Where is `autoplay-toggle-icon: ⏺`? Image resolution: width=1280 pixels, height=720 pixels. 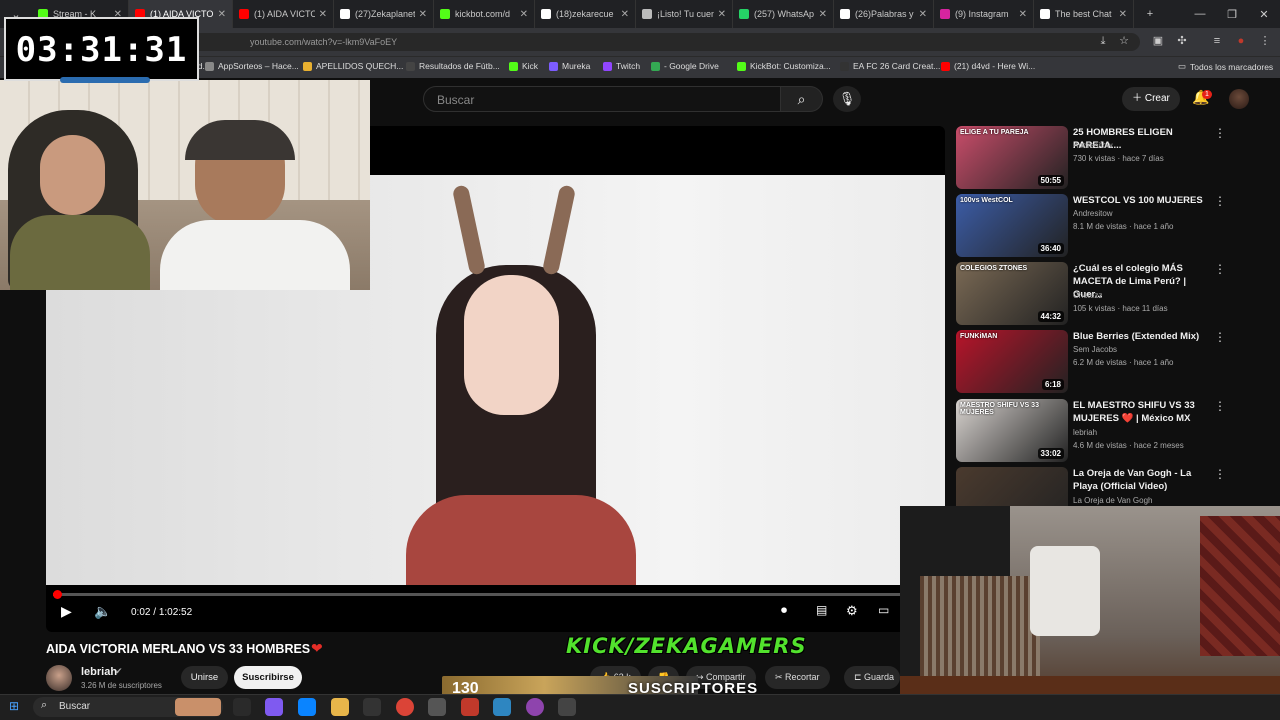 autoplay-toggle-icon: ⏺ is located at coordinates (784, 610).